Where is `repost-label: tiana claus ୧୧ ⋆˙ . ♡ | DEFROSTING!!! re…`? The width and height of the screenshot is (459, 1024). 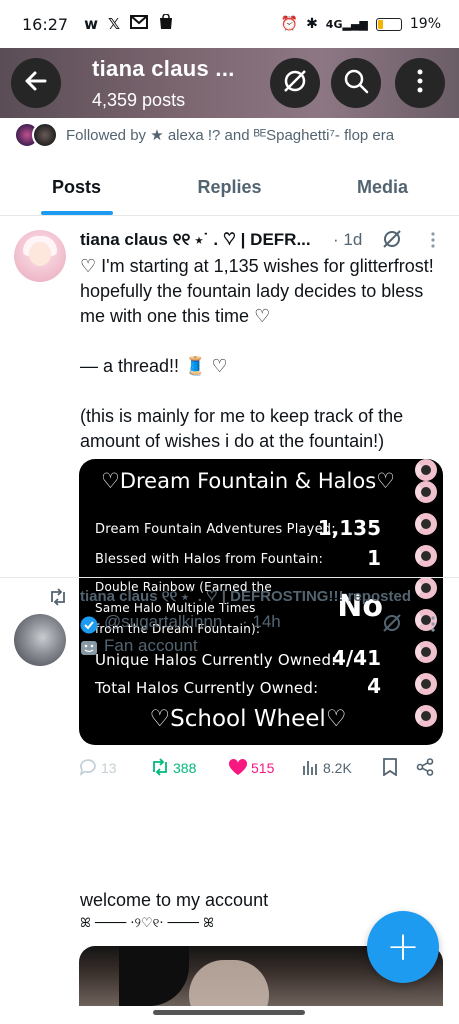 repost-label: tiana claus ୧୧ ⋆˙ . ♡ | DEFROSTING!!! re… is located at coordinates (245, 596).